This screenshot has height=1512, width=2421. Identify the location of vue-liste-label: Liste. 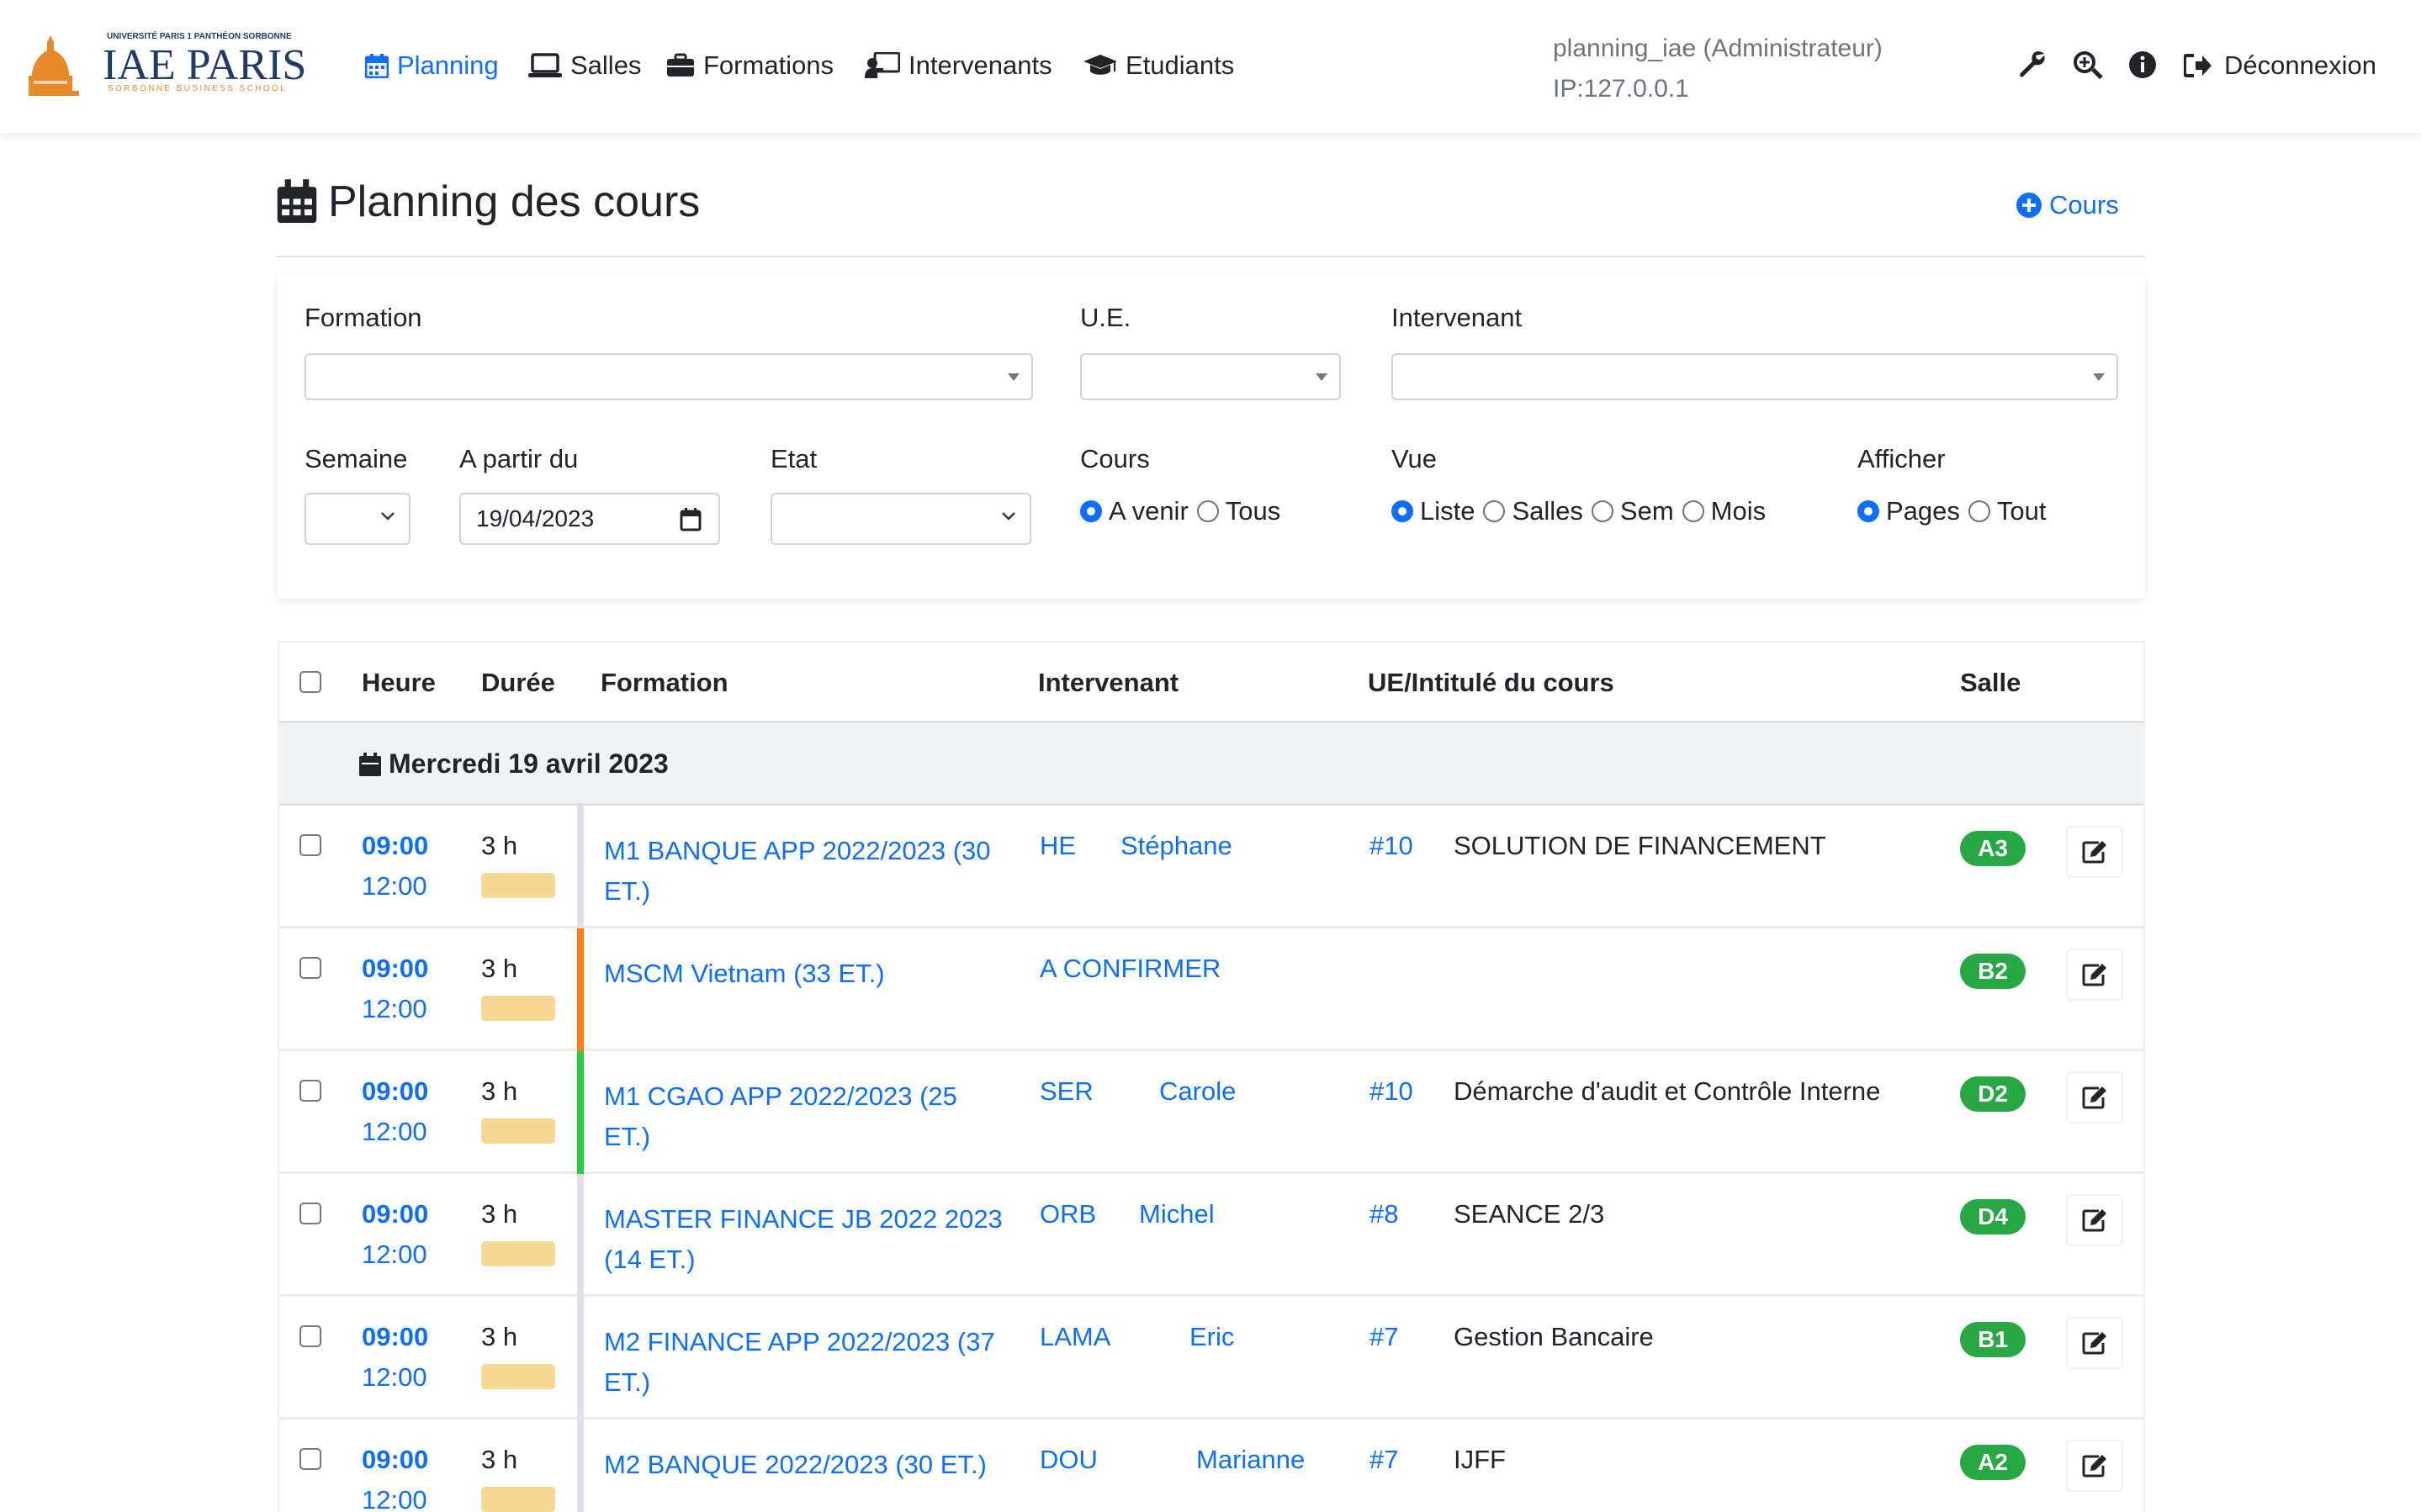
(1448, 511).